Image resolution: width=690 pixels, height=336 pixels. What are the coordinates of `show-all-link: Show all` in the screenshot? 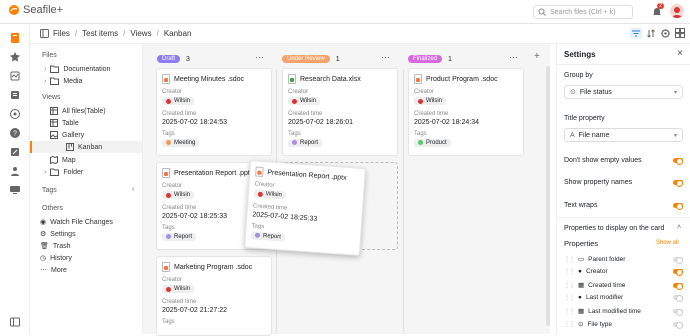 It's located at (667, 243).